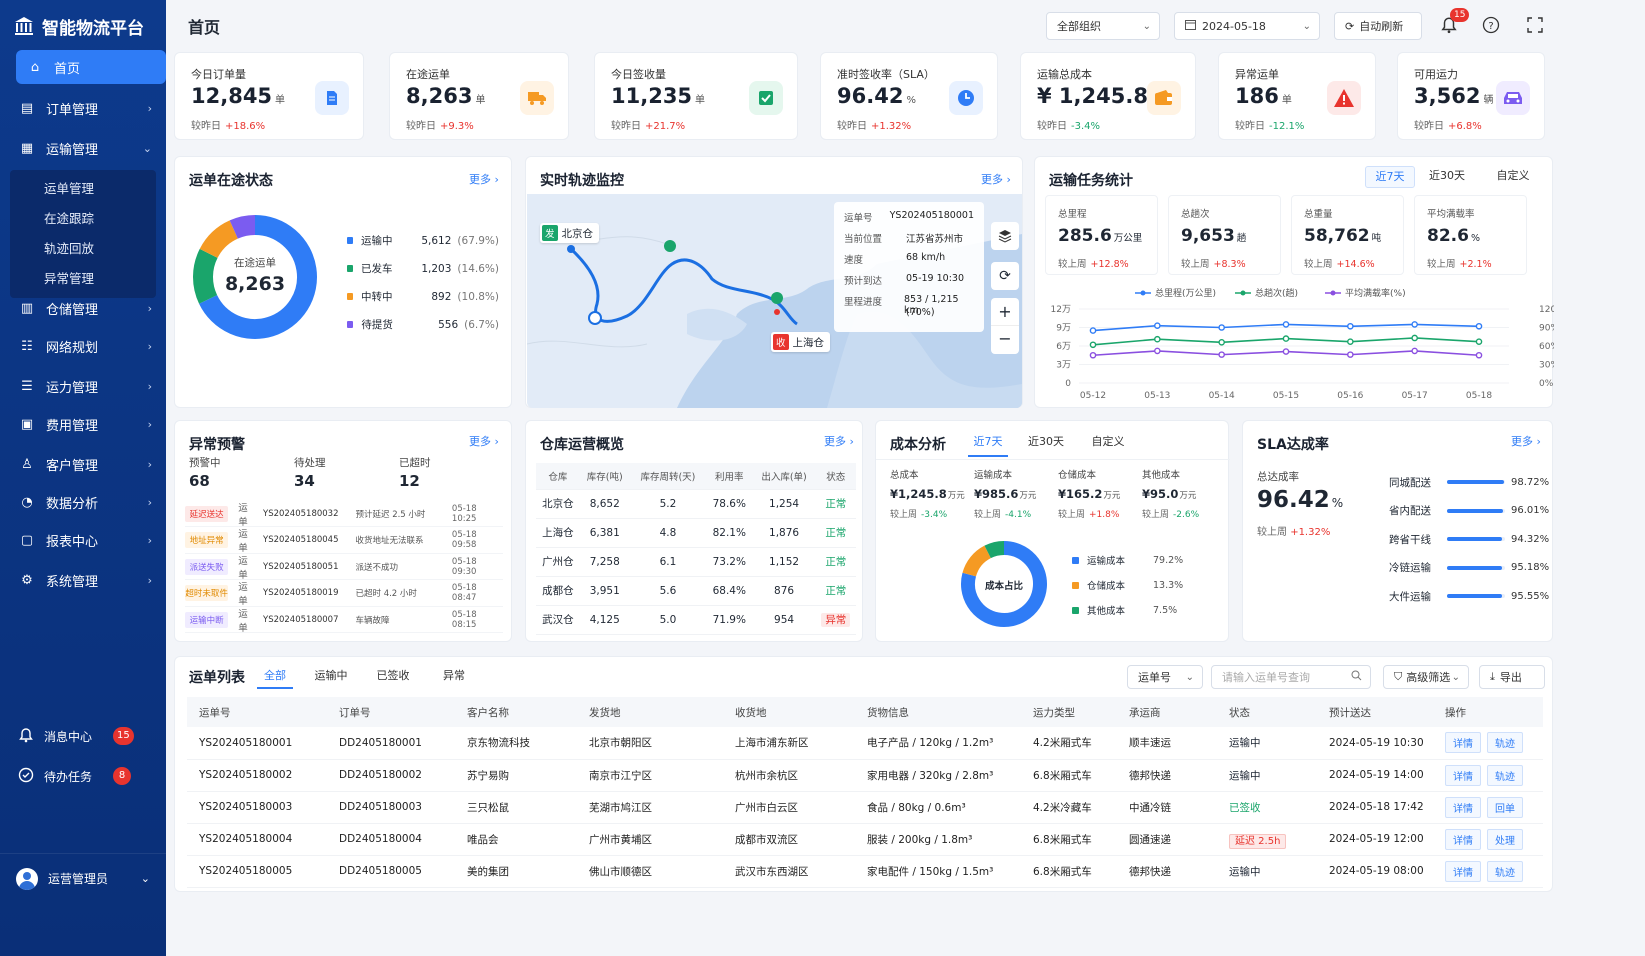 The image size is (1645, 956). I want to click on sidebar-item-6: ▣ 费用管理 ›, so click(83, 424).